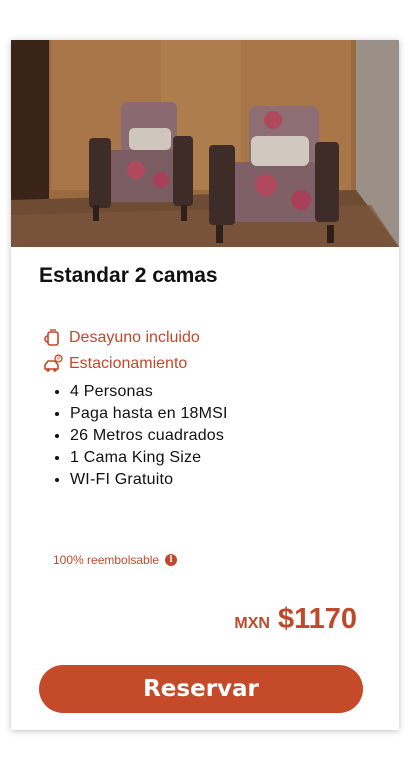 The image size is (411, 767). I want to click on amenity-label: Estacionamiento, so click(128, 363).